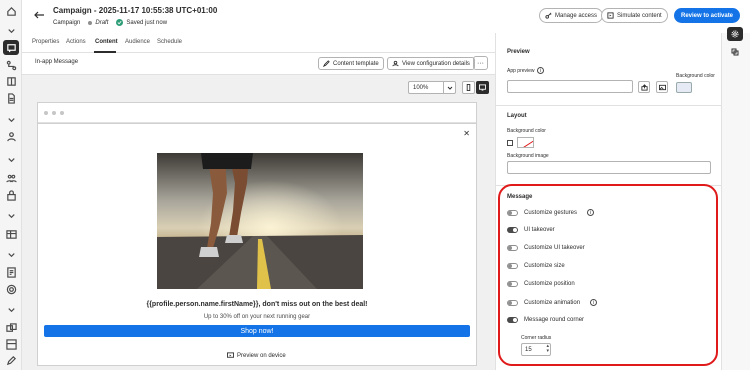 This screenshot has width=750, height=370. Describe the element at coordinates (257, 113) in the screenshot. I see `browser-bar` at that location.